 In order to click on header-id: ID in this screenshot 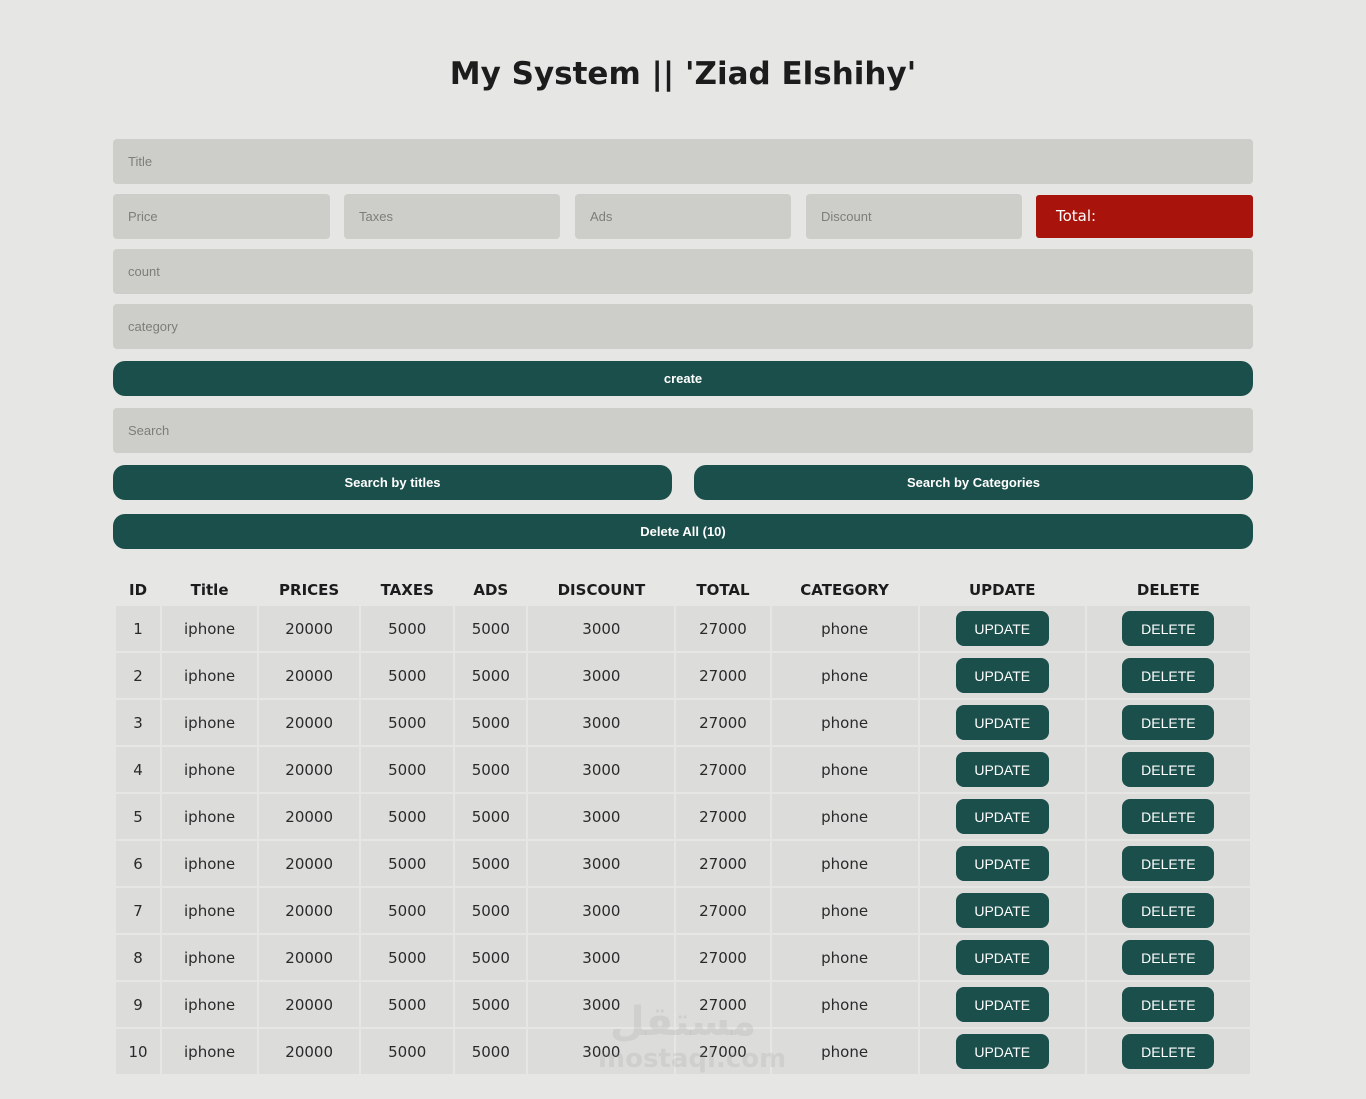, I will do `click(138, 590)`.